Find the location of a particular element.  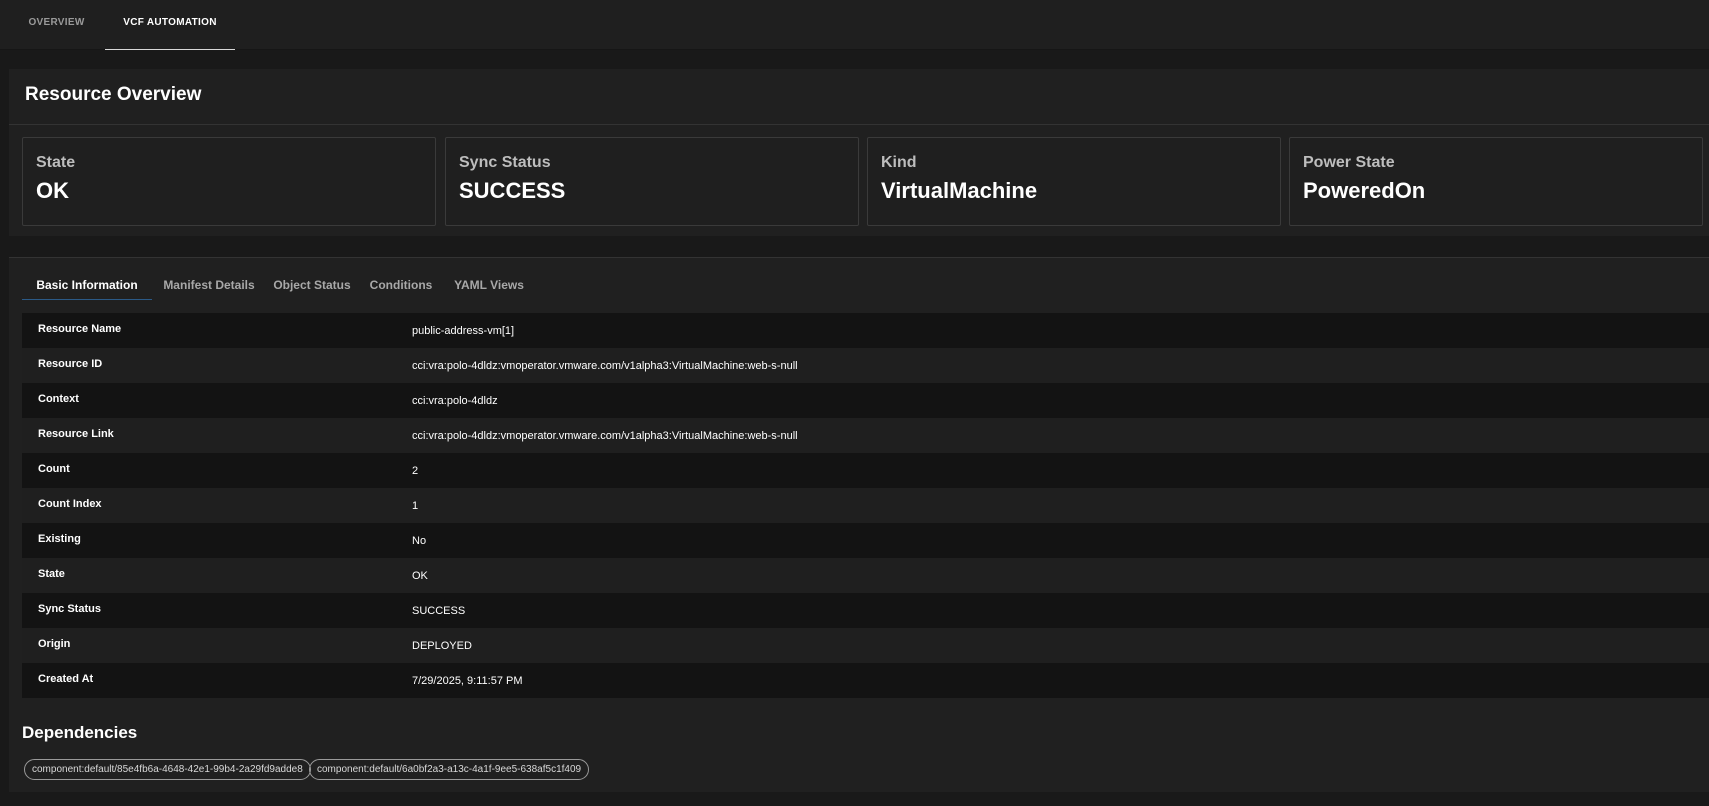

row-key: Created At is located at coordinates (66, 679).